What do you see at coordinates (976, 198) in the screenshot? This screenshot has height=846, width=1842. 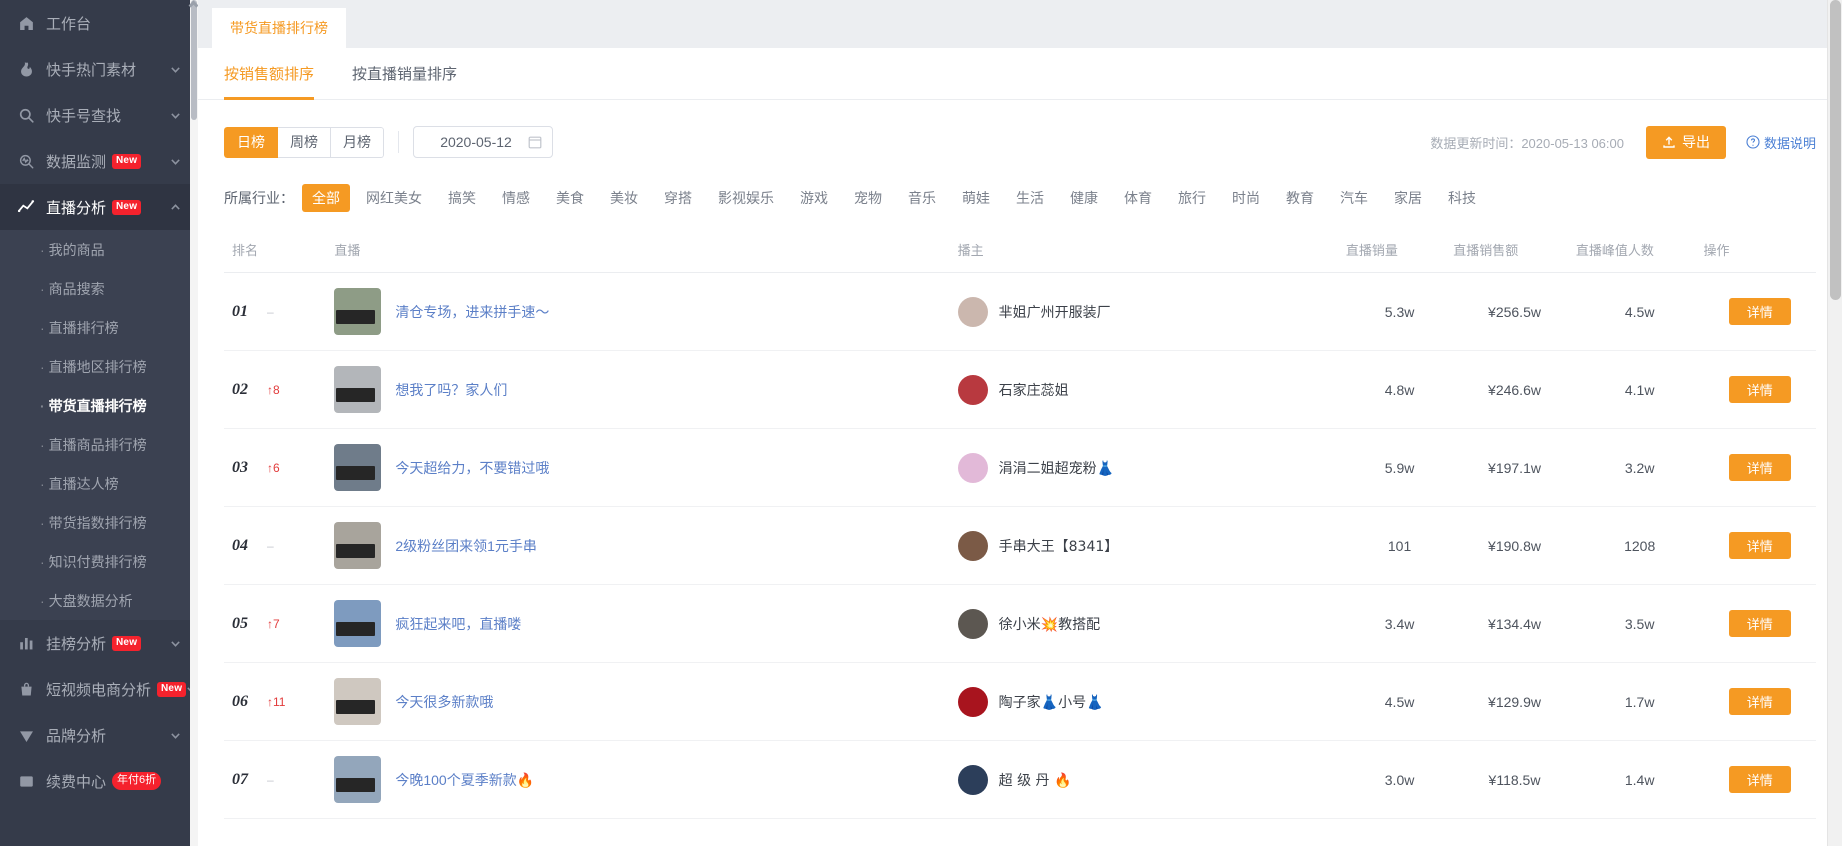 I see `industry-chip-11: 萌娃` at bounding box center [976, 198].